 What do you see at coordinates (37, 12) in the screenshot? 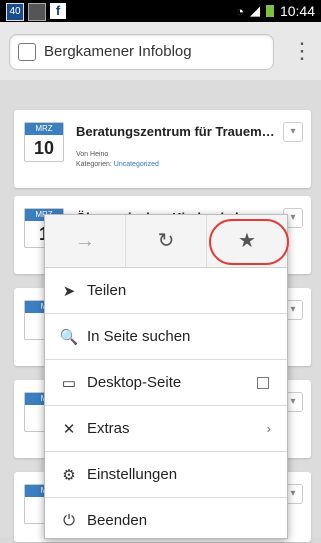
I see `image-icon` at bounding box center [37, 12].